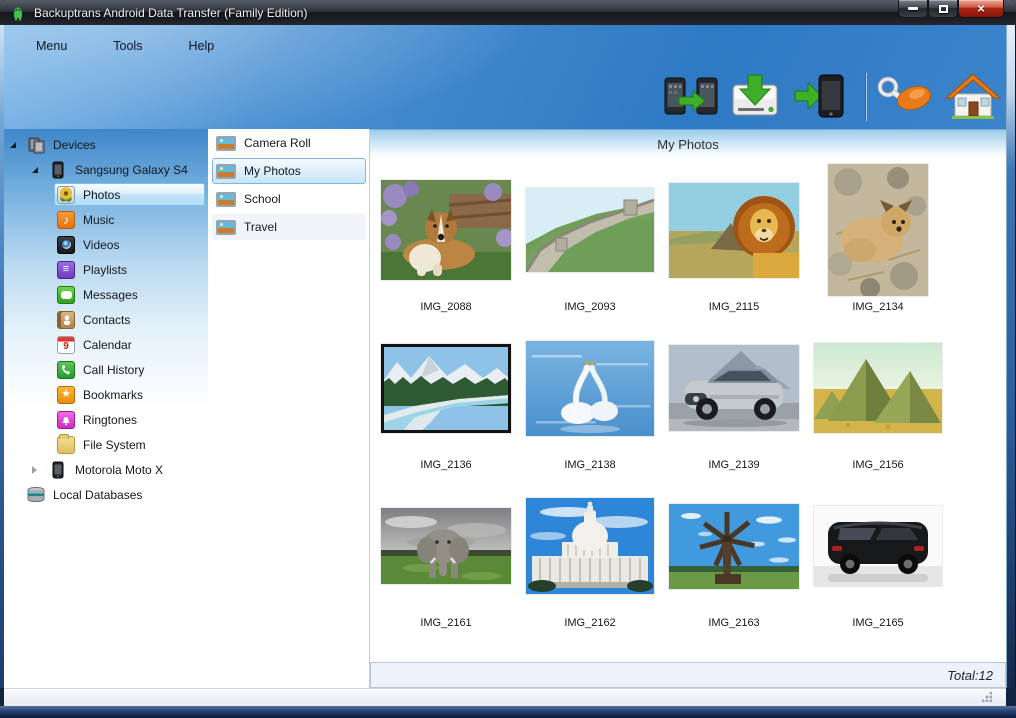 This screenshot has width=1016, height=718. What do you see at coordinates (734, 388) in the screenshot?
I see `photo-thumbnail-silver-car` at bounding box center [734, 388].